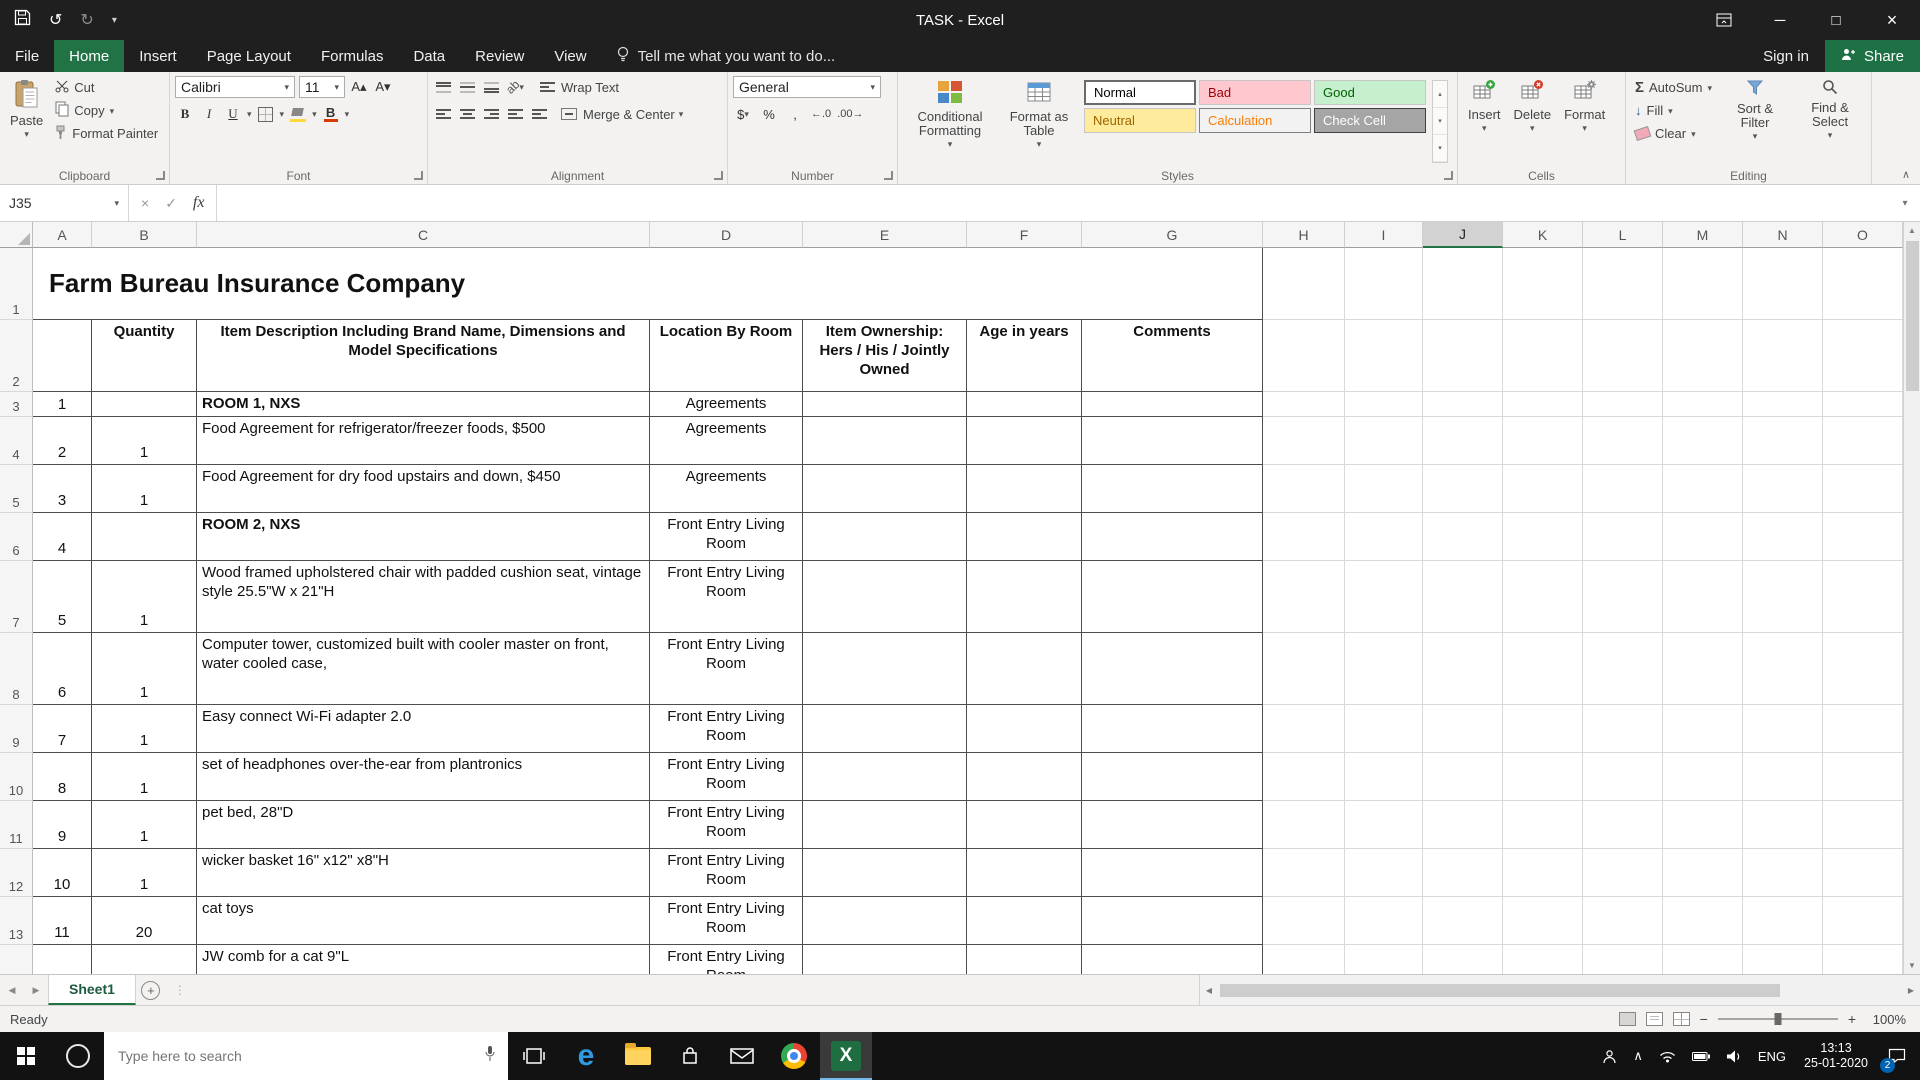 The width and height of the screenshot is (1920, 1080). I want to click on cell-D2: Location By Room, so click(726, 356).